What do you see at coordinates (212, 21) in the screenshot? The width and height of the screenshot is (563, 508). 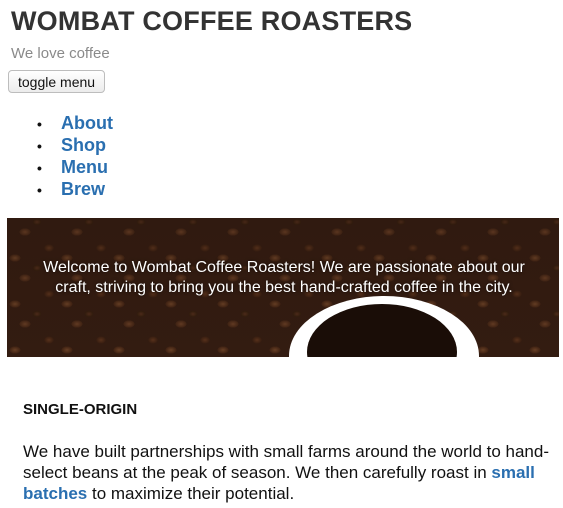 I see `site-title: WOMBAT COFFEE ROASTERS` at bounding box center [212, 21].